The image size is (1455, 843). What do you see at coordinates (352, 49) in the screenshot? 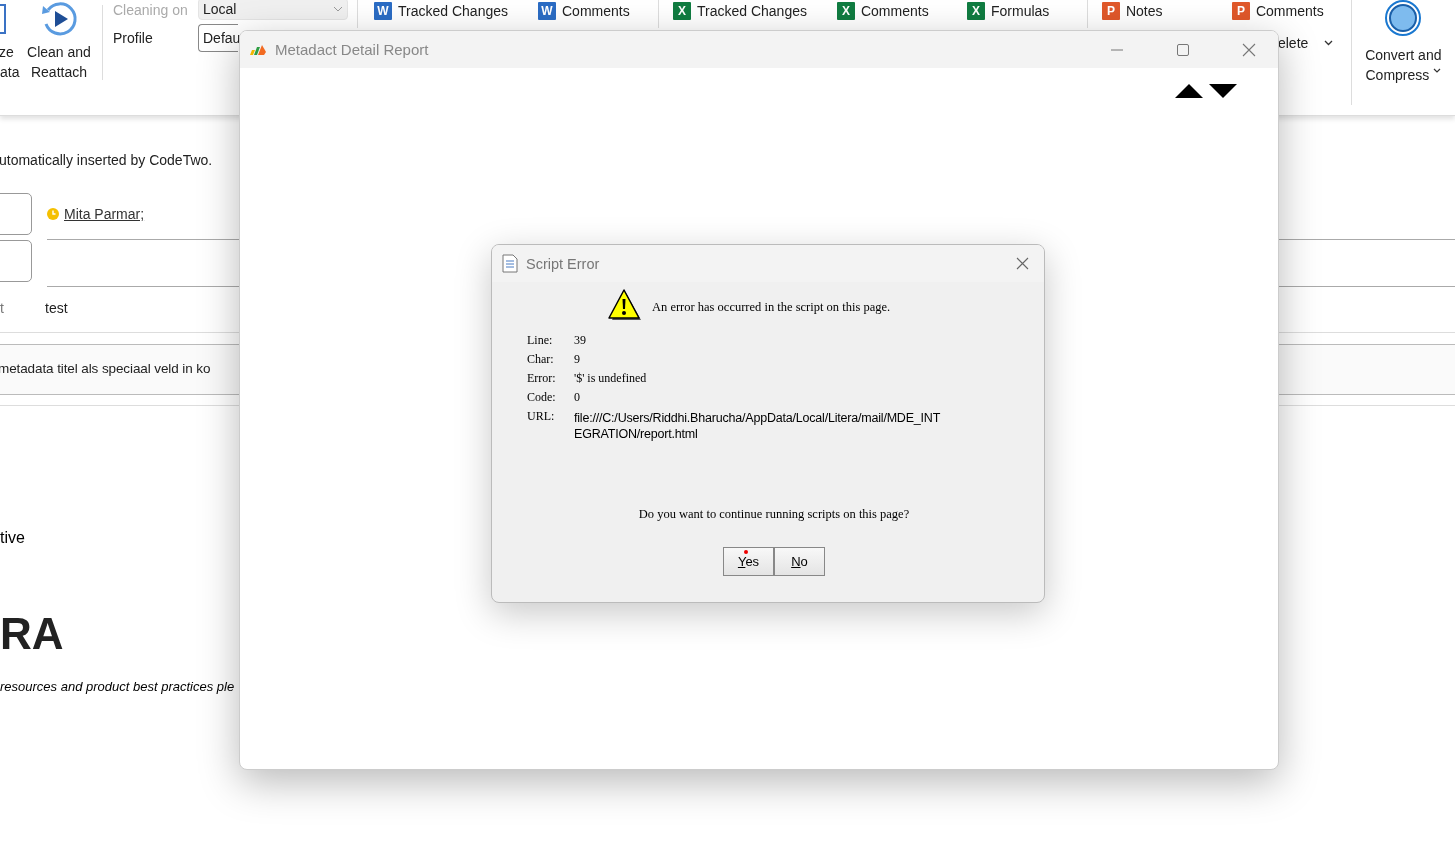
I see `window-title: Metadact Detail Report` at bounding box center [352, 49].